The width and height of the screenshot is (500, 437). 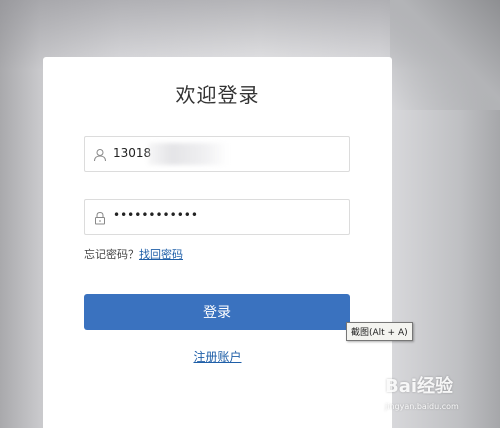 I want to click on forgot-password-row: 忘记密码？找回密码, so click(x=133, y=254).